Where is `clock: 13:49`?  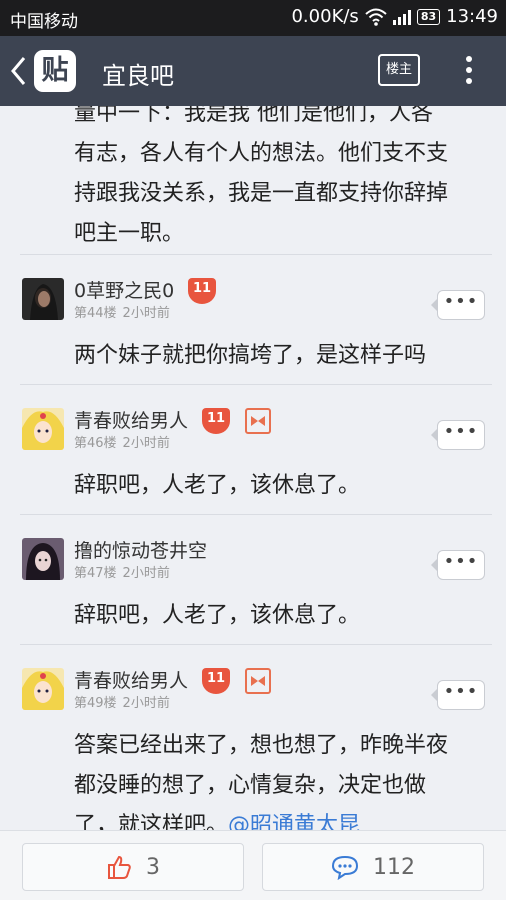
clock: 13:49 is located at coordinates (472, 16).